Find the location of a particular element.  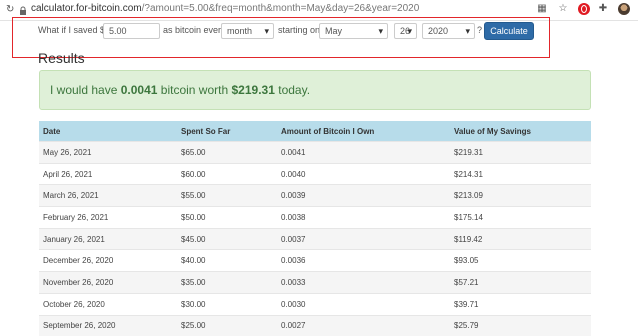

cell-bitcoin: 0.0041 is located at coordinates (363, 152).